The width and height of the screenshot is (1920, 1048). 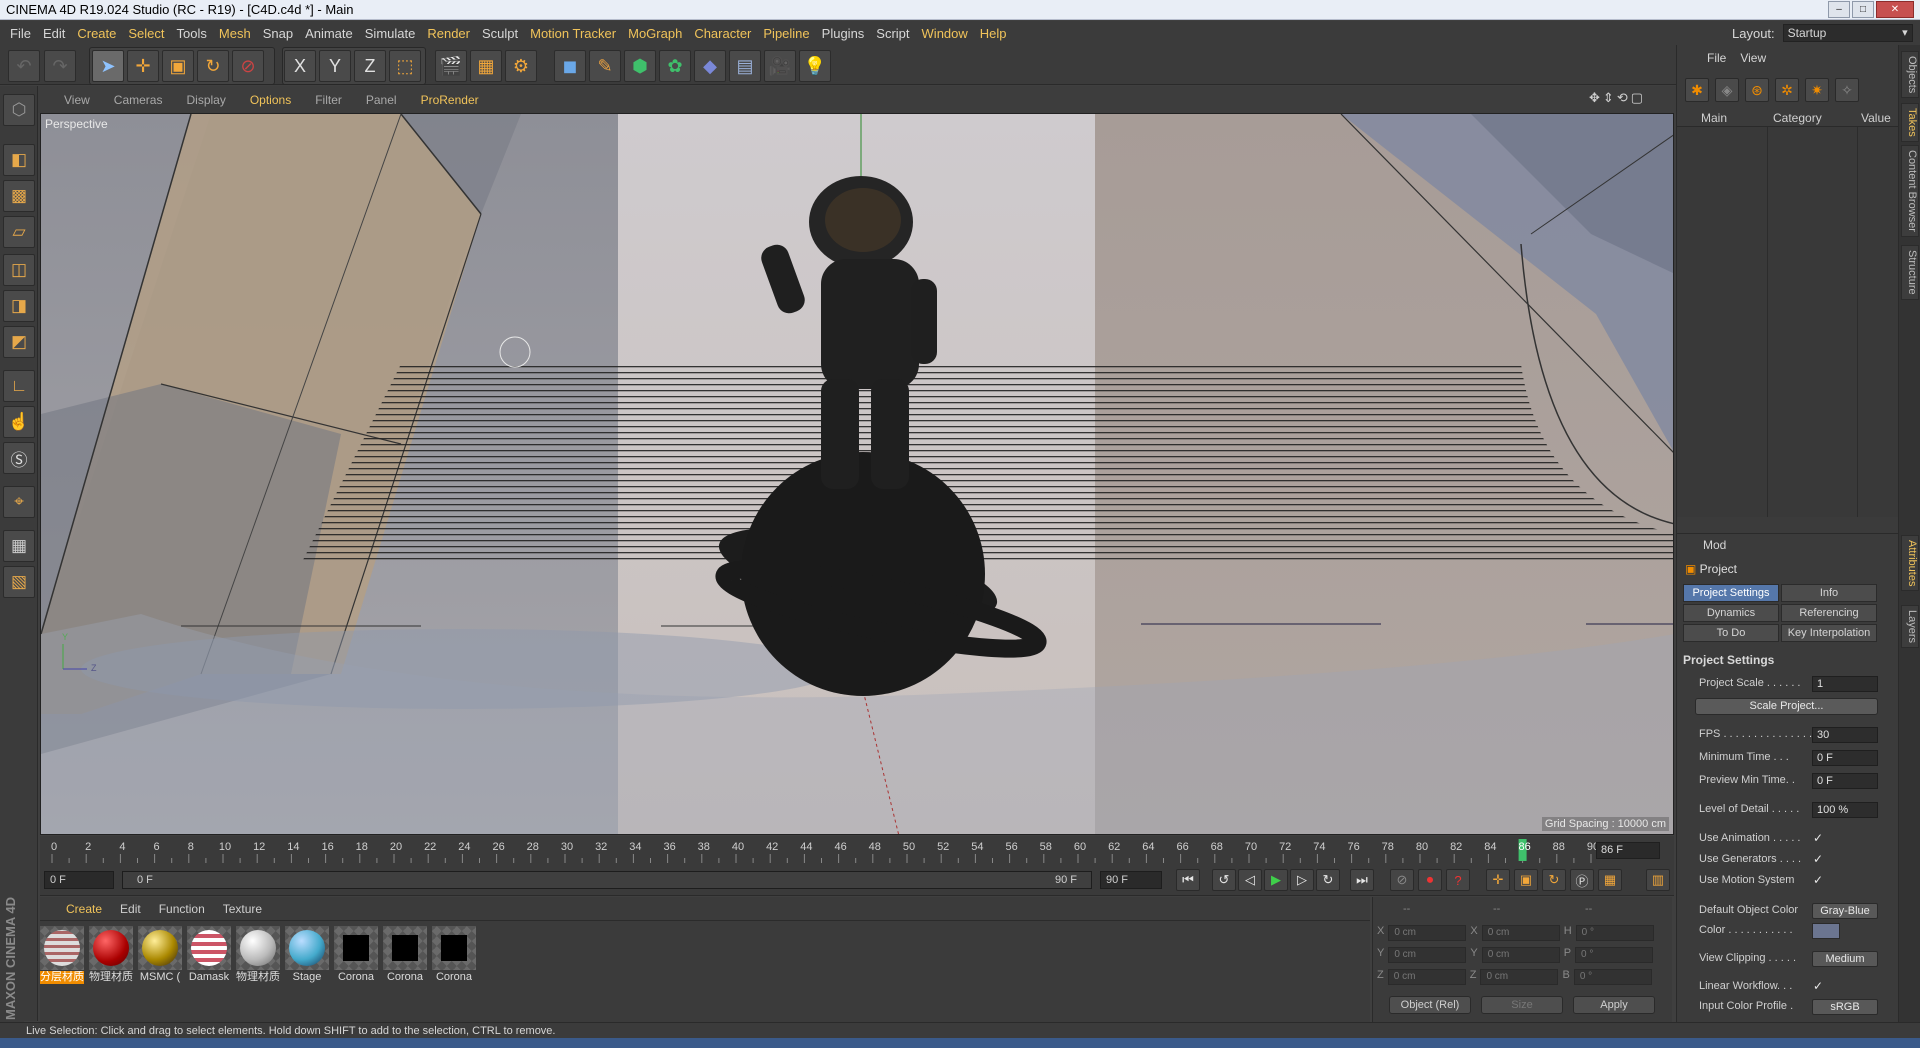 I want to click on rotate-icon: ↻, so click(x=213, y=66).